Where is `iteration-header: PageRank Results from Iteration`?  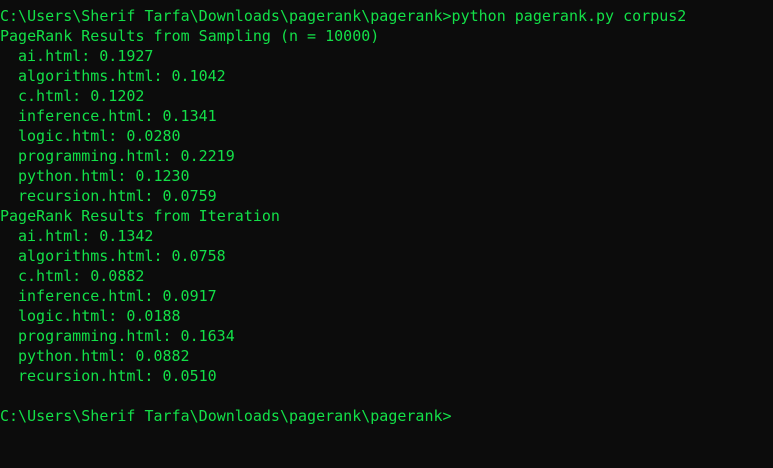 iteration-header: PageRank Results from Iteration is located at coordinates (140, 216).